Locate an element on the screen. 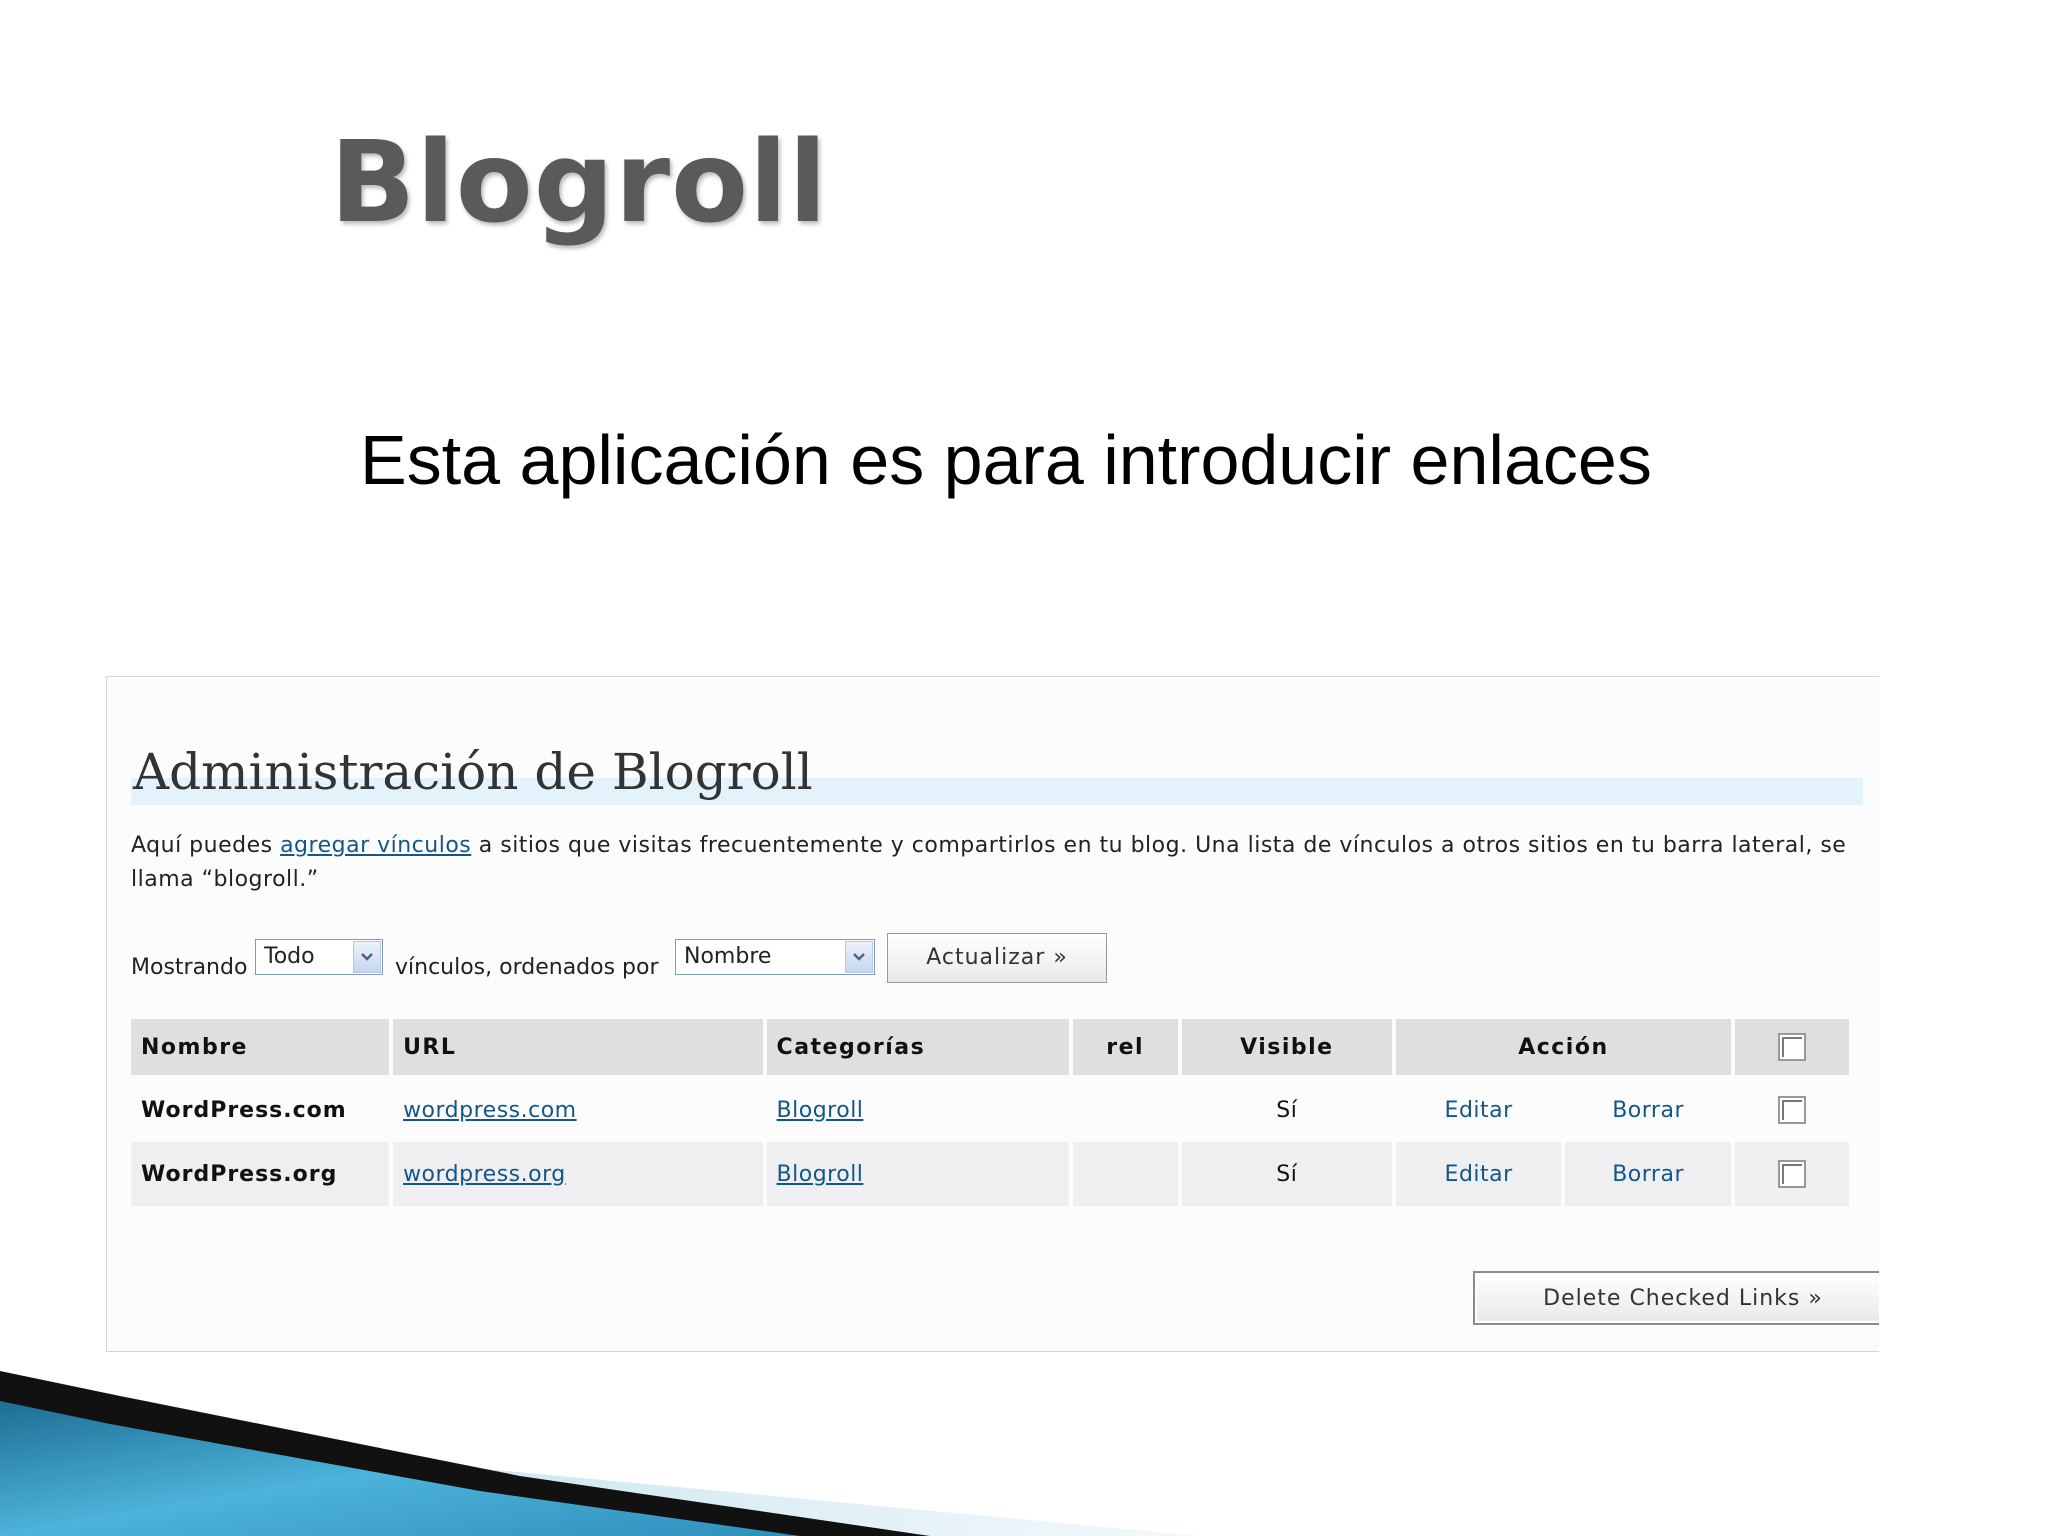 Image resolution: width=2048 pixels, height=1536 pixels. col-url: URL is located at coordinates (578, 1048).